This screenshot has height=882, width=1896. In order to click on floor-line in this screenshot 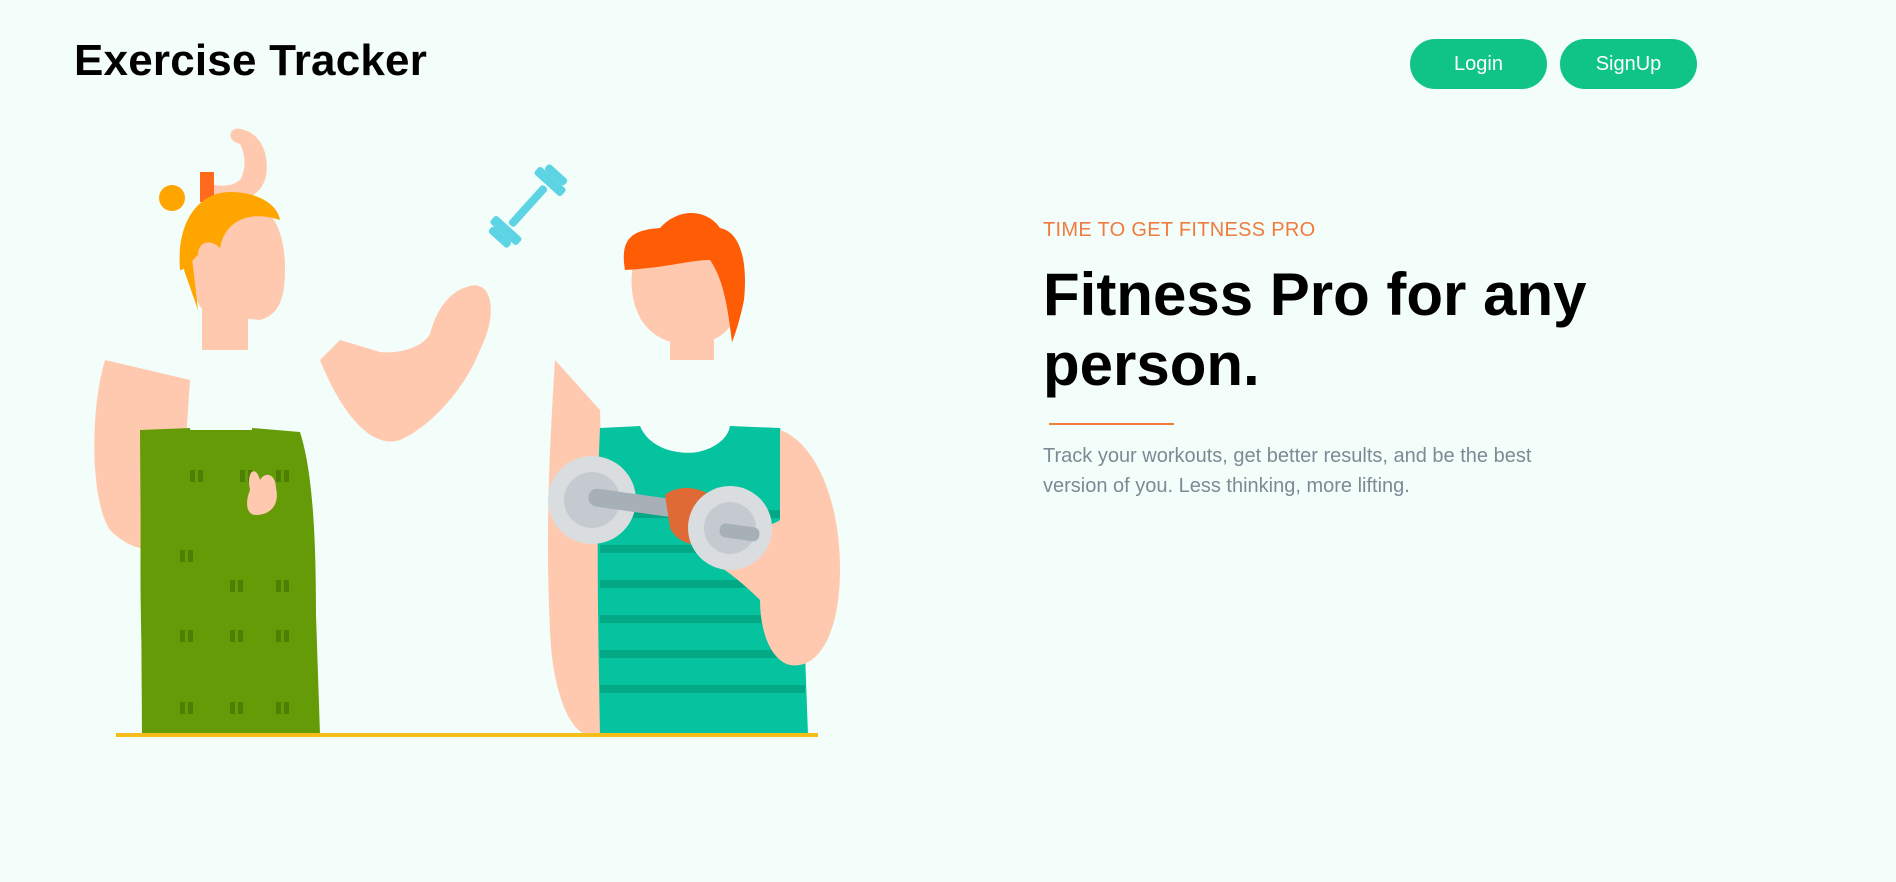, I will do `click(467, 735)`.